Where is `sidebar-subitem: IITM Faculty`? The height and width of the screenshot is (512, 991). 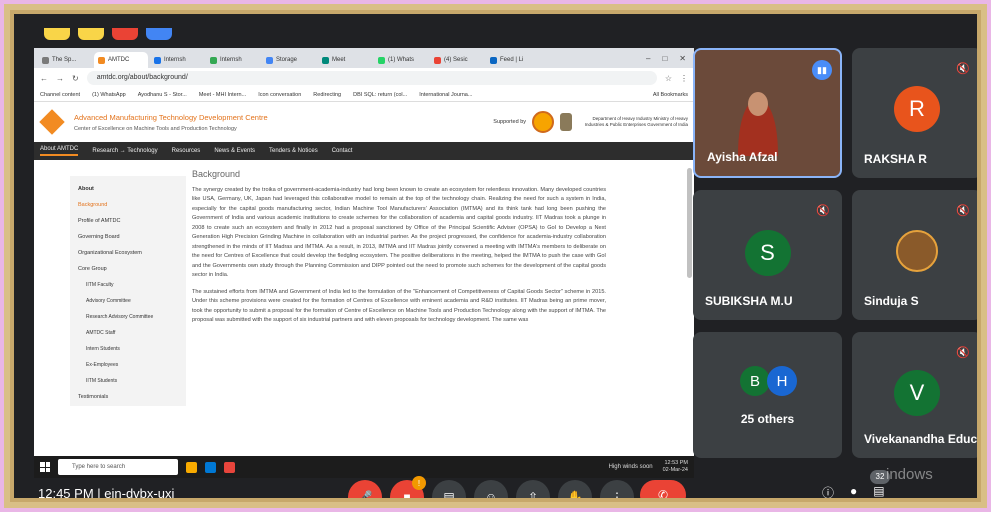 sidebar-subitem: IITM Faculty is located at coordinates (132, 285).